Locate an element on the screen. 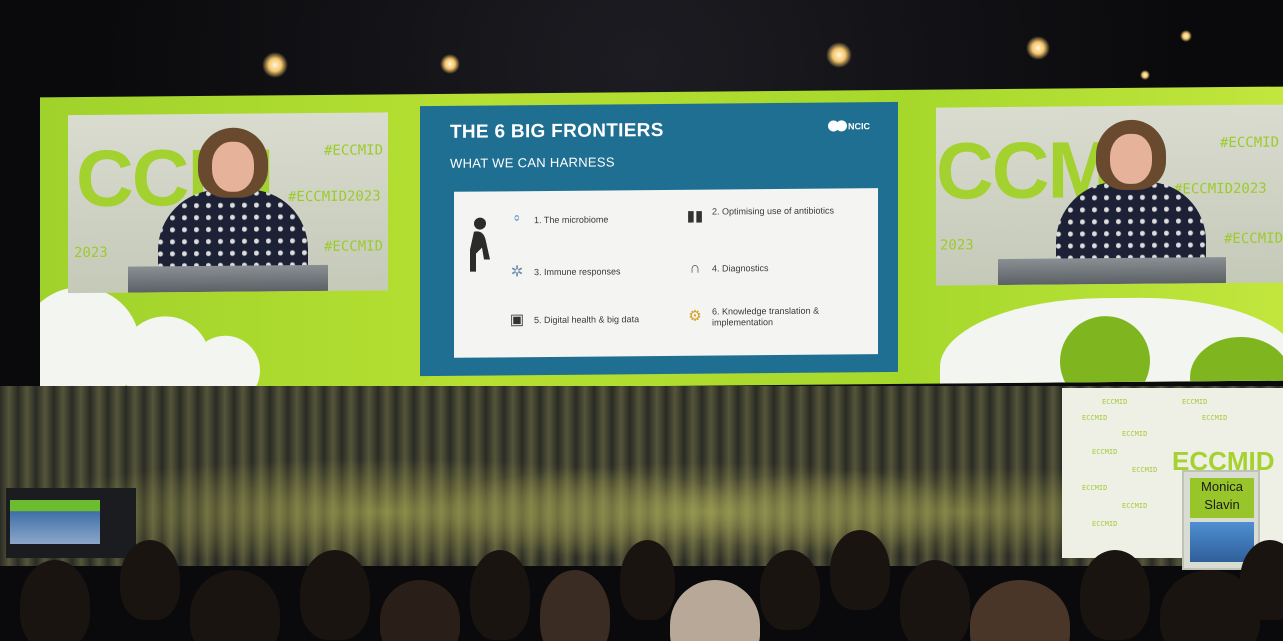  microbiome-icon: ᭜ is located at coordinates (517, 219).